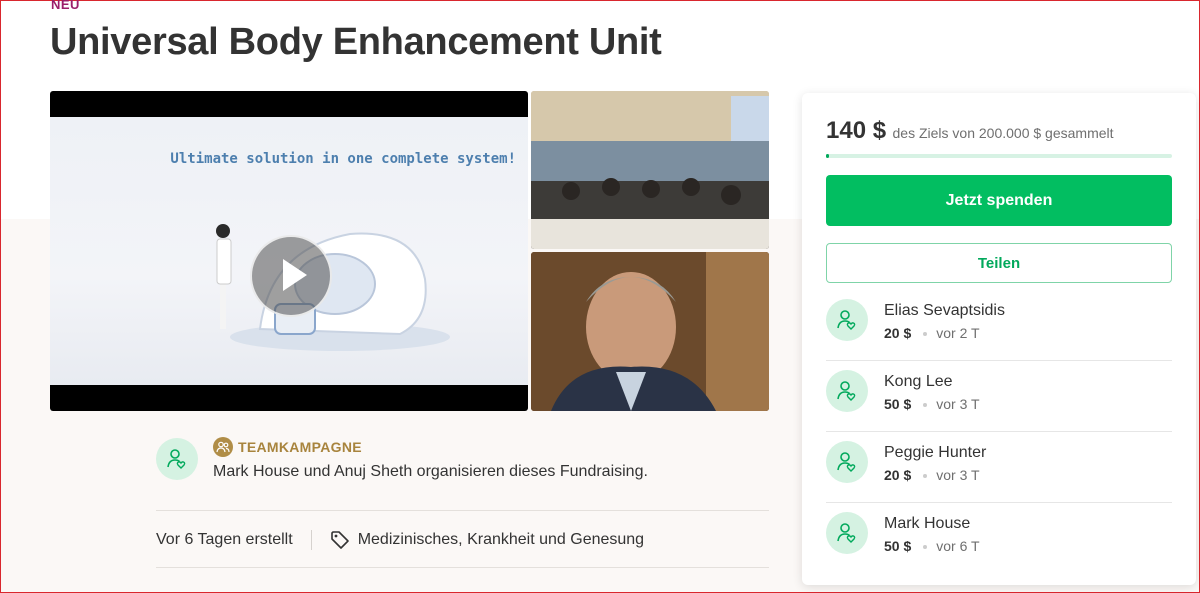 The width and height of the screenshot is (1200, 593). Describe the element at coordinates (356, 42) in the screenshot. I see `page-title: Universal Body Enhancement Unit` at that location.